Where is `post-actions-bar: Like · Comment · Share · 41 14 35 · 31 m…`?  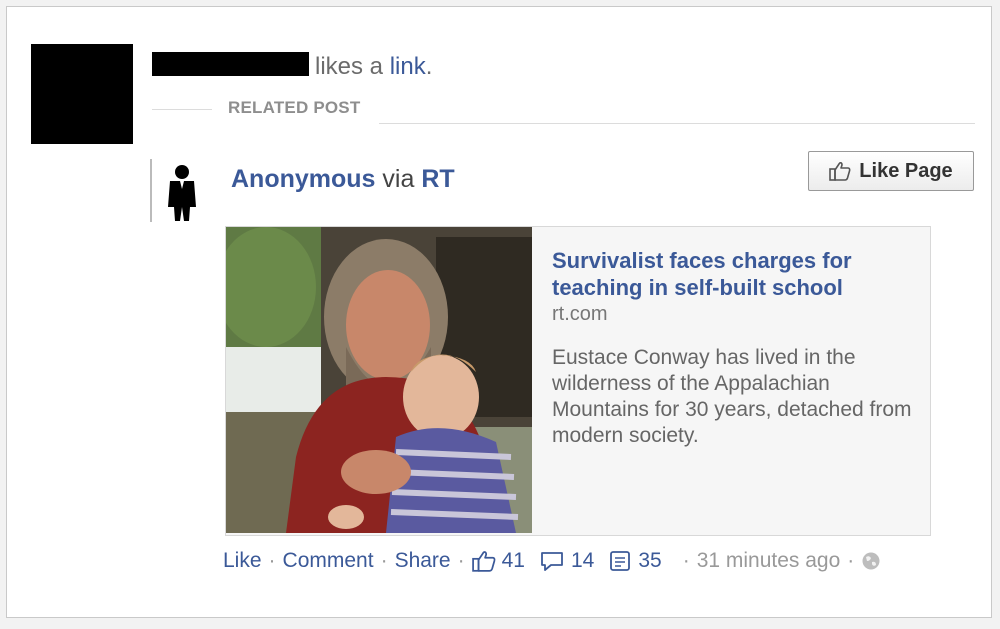 post-actions-bar: Like · Comment · Share · 41 14 35 · 31 m… is located at coordinates (552, 561).